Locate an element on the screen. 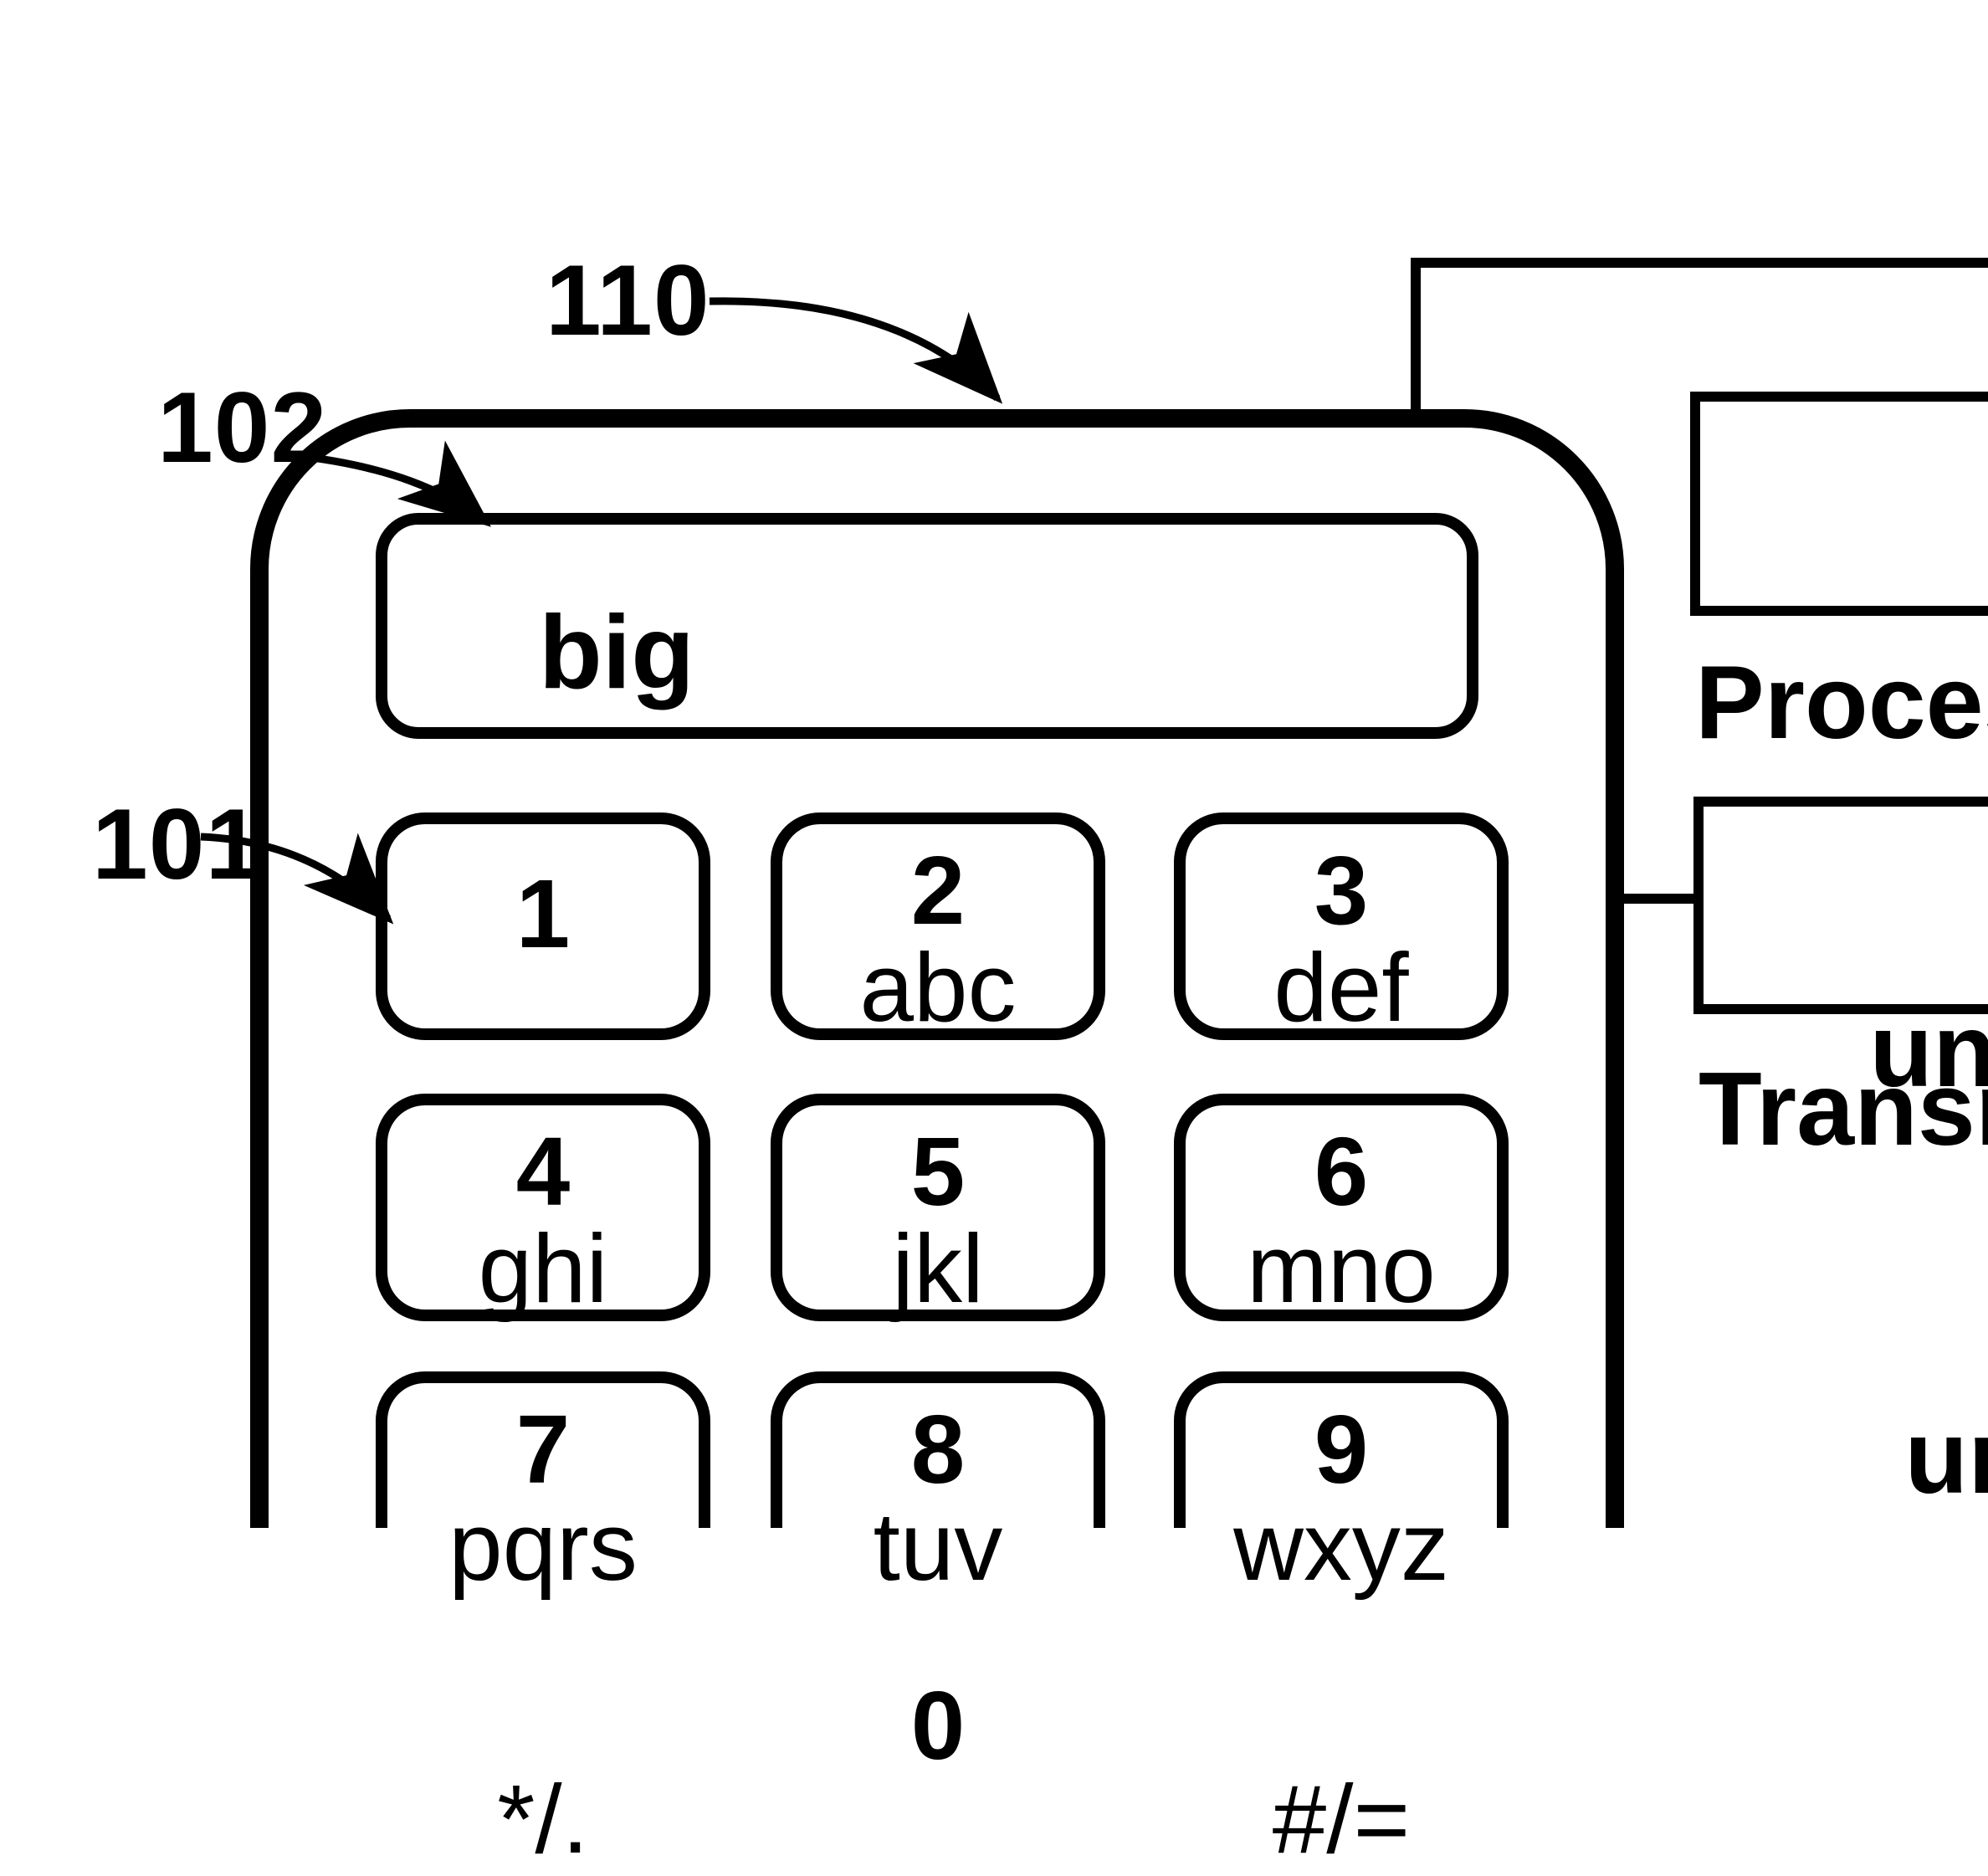  key-4-letters: ghi is located at coordinates (543, 1269).